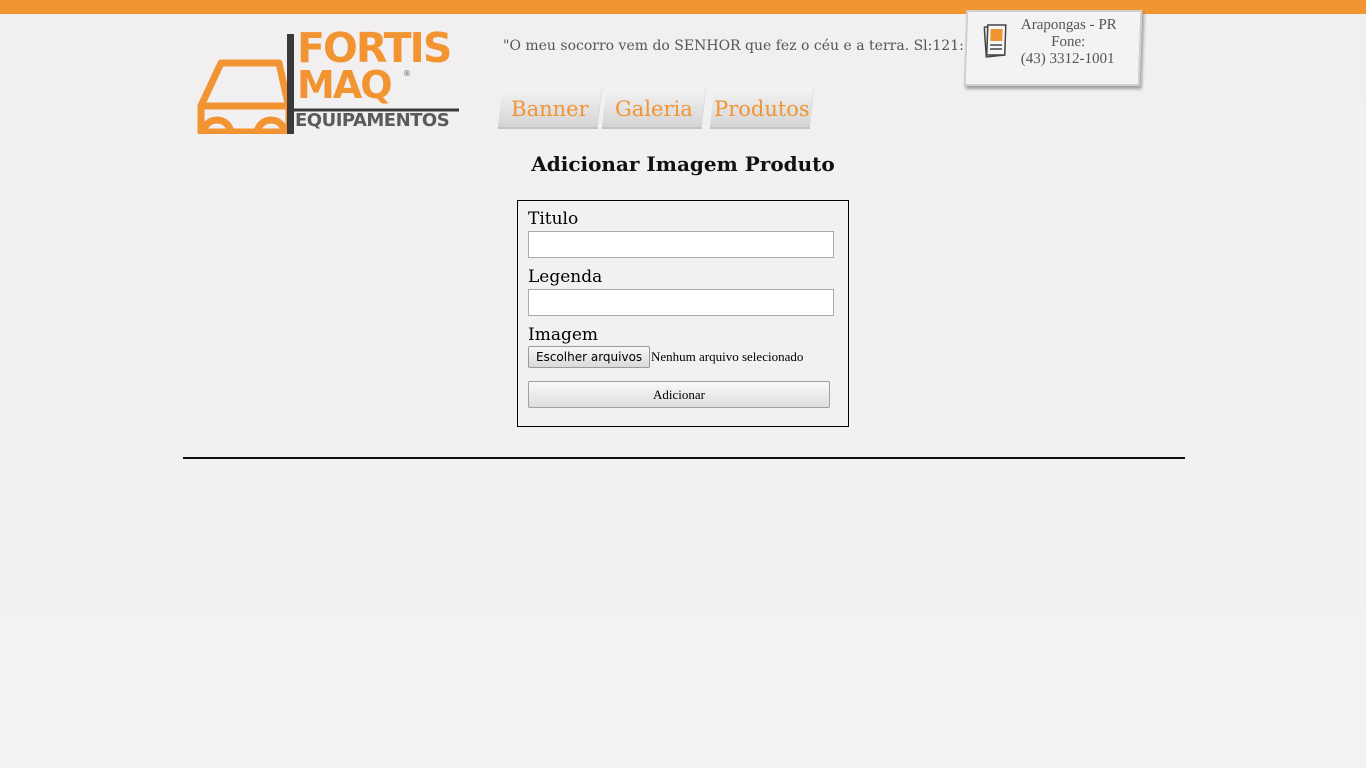  I want to click on contact-phone: (43) 3312-1001, so click(1067, 59).